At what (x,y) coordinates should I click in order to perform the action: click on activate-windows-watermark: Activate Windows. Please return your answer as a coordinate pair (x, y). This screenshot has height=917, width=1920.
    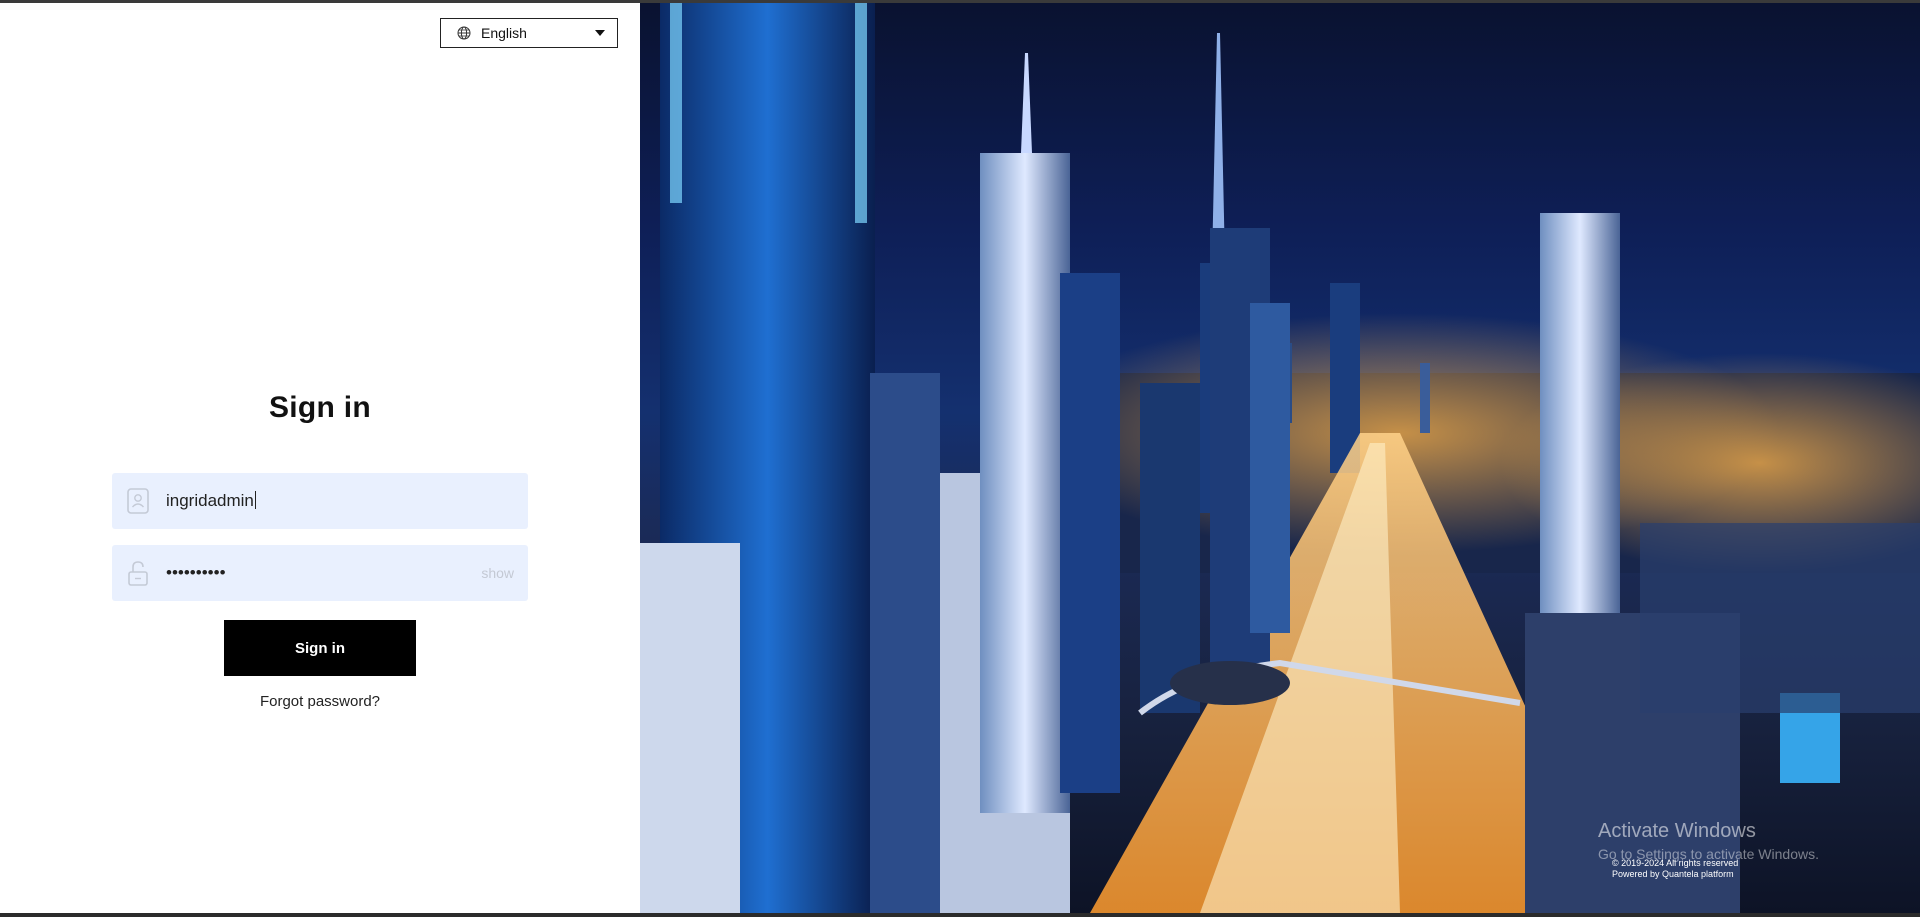
    Looking at the image, I should click on (1677, 831).